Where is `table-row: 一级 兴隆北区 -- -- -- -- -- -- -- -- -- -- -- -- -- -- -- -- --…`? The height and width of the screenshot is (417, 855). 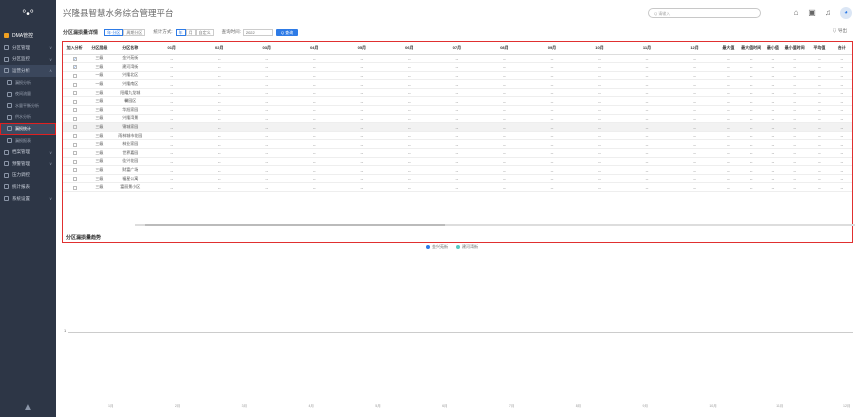
table-row: 一级 兴隆北区 -- -- -- -- -- -- -- -- -- -- -- -- -- -- -- -- --… is located at coordinates (457, 76).